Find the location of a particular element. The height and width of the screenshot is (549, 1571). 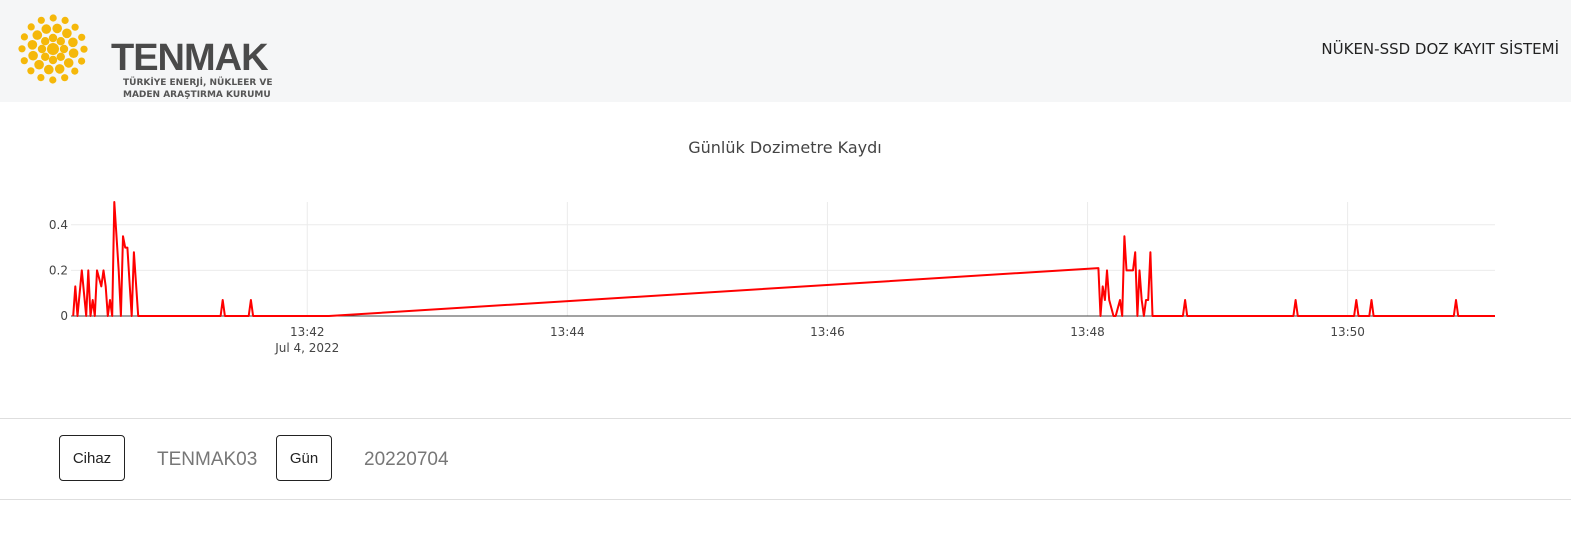

y-tick-label: 0 is located at coordinates (64, 316).